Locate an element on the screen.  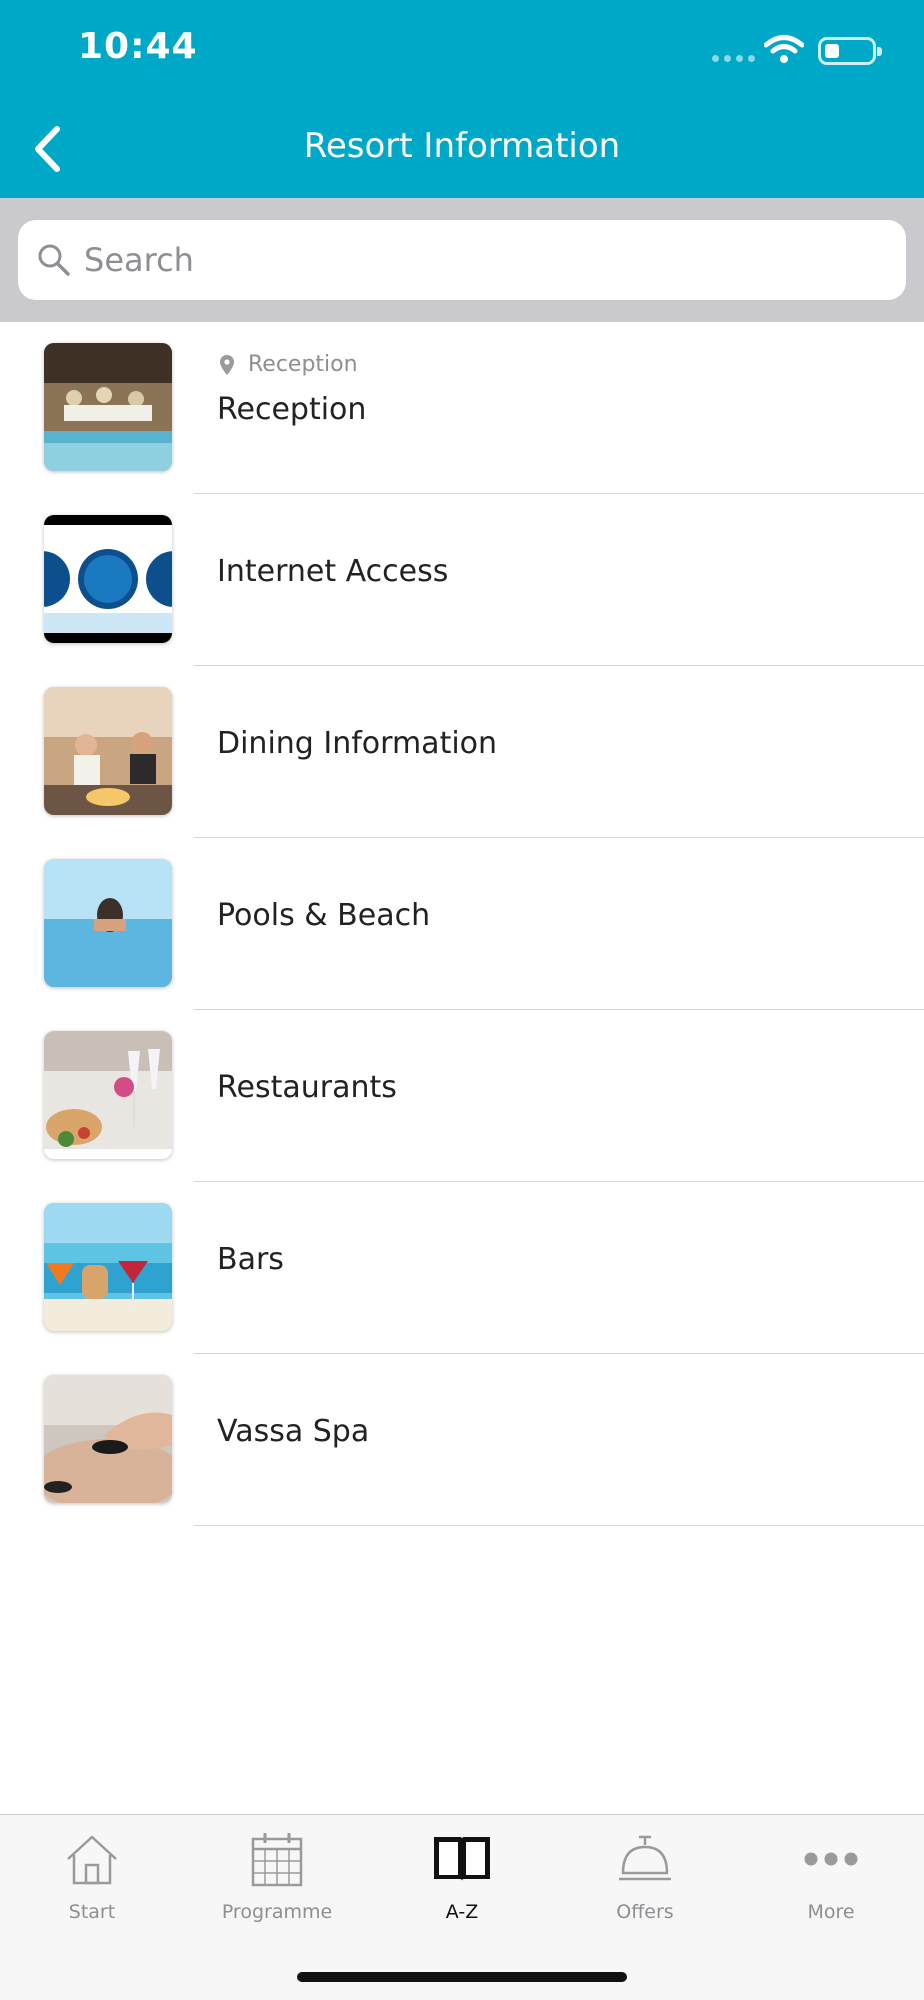
tab-label: Offers is located at coordinates (645, 1912).